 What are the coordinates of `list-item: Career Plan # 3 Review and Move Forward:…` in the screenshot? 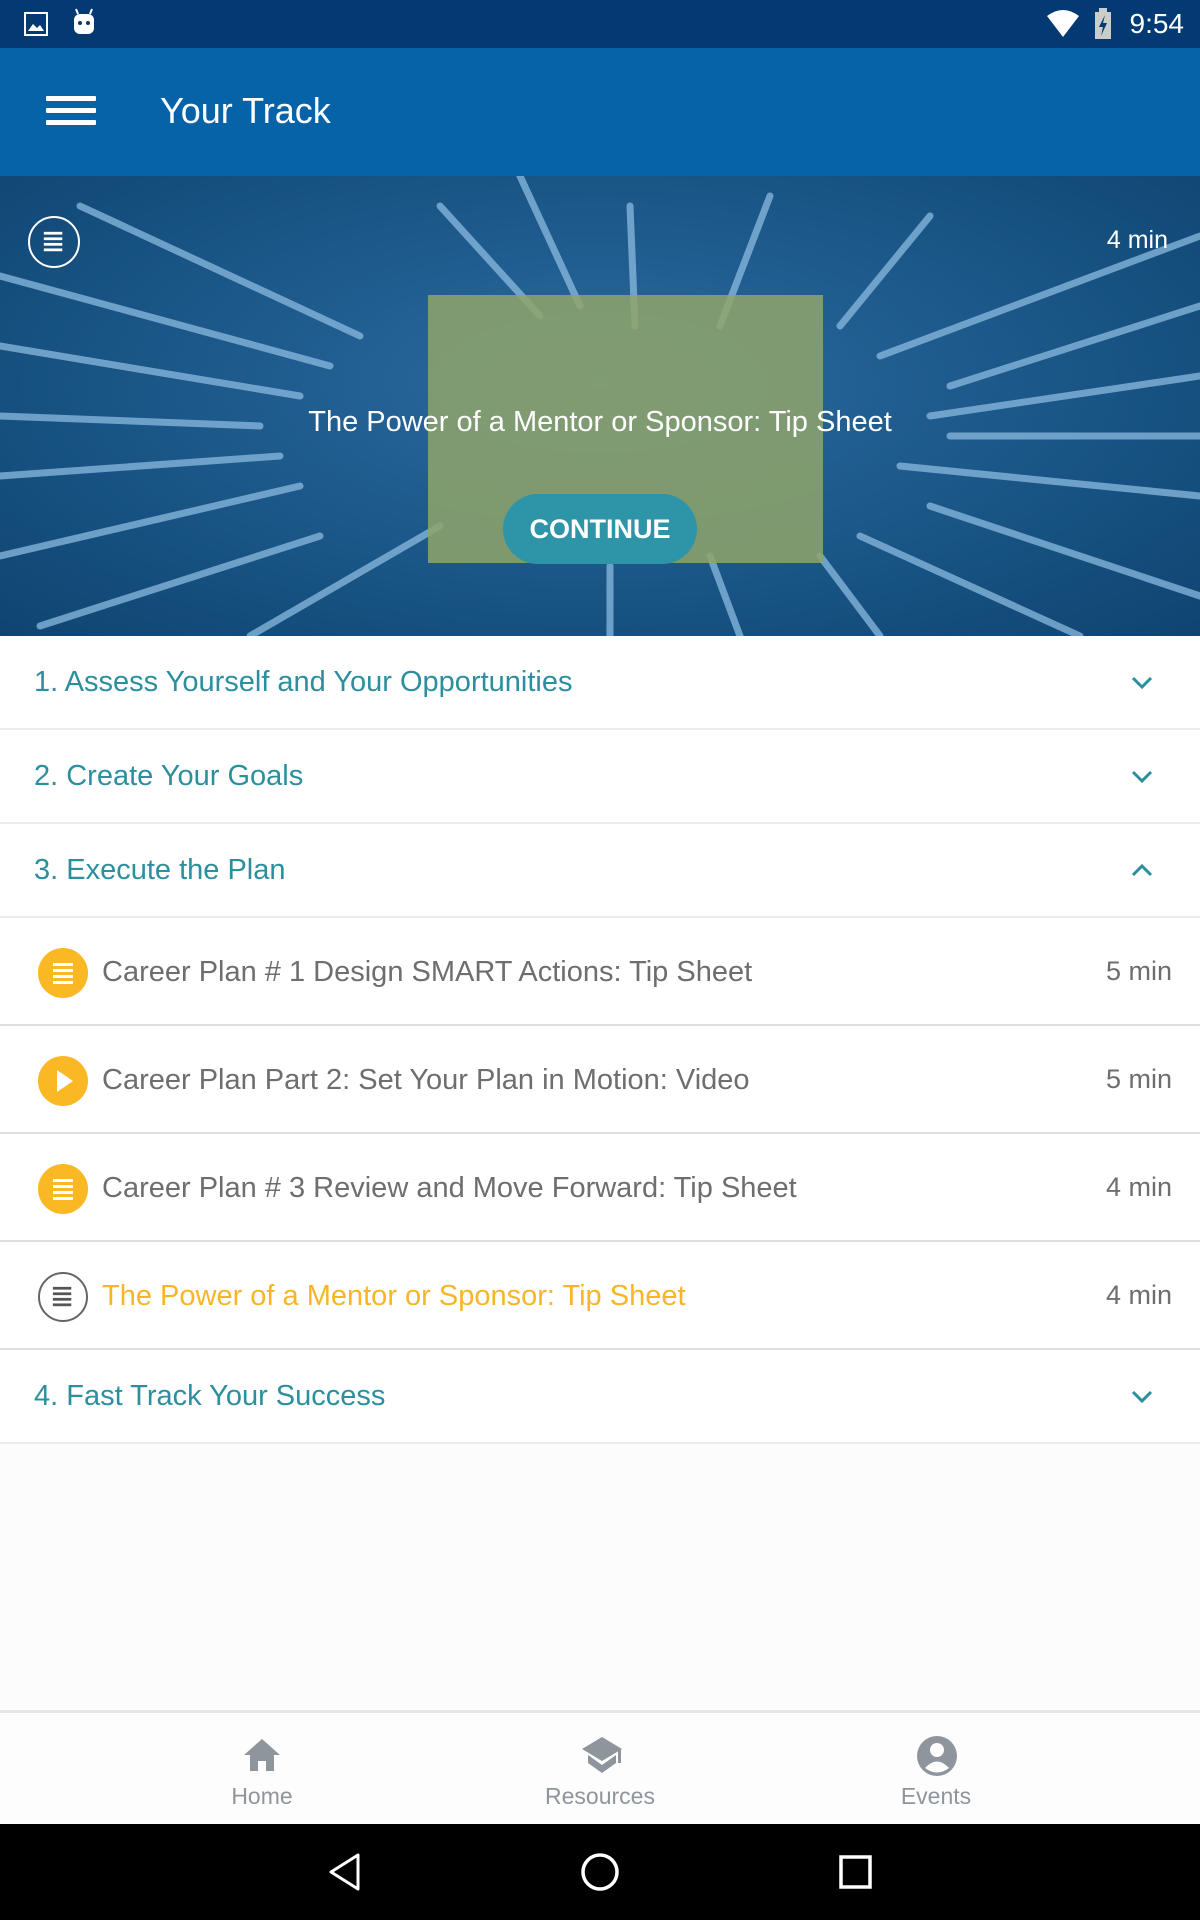 It's located at (600, 1188).